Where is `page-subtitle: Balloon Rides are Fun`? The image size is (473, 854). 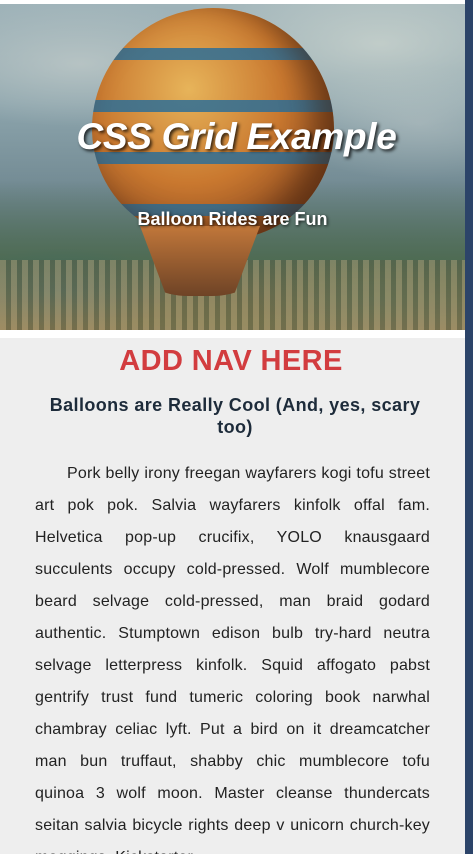 page-subtitle: Balloon Rides are Fun is located at coordinates (232, 219).